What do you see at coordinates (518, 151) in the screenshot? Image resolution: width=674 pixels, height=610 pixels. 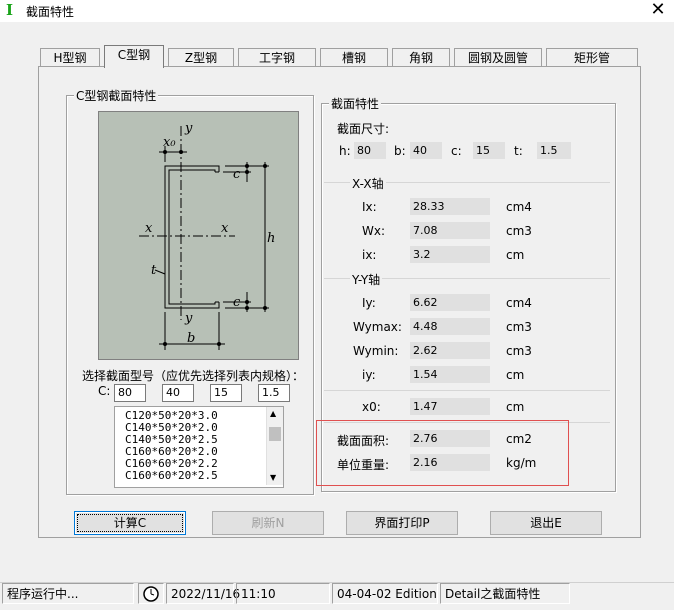 I see `dim-label-t: t:` at bounding box center [518, 151].